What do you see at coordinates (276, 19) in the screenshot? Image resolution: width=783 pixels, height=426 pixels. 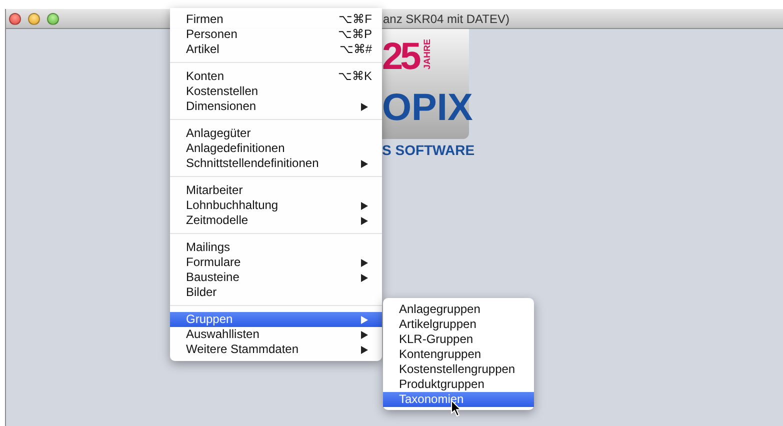 I see `menu-item: Firmen ⌥⌘F` at bounding box center [276, 19].